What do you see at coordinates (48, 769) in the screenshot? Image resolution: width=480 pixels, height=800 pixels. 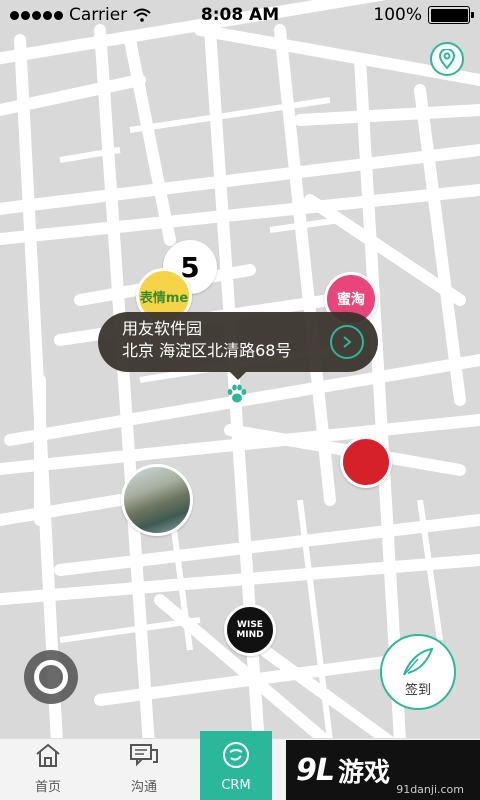 I see `tab-home: 首页` at bounding box center [48, 769].